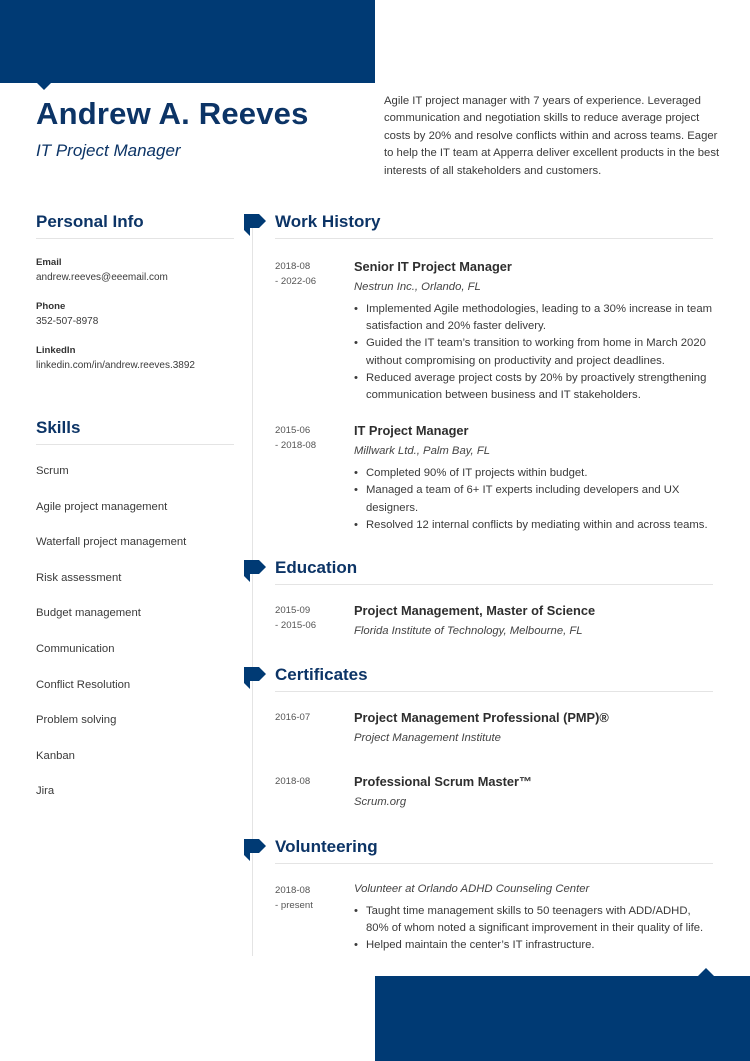 The image size is (750, 1061). I want to click on date-end: - 2015-06, so click(296, 625).